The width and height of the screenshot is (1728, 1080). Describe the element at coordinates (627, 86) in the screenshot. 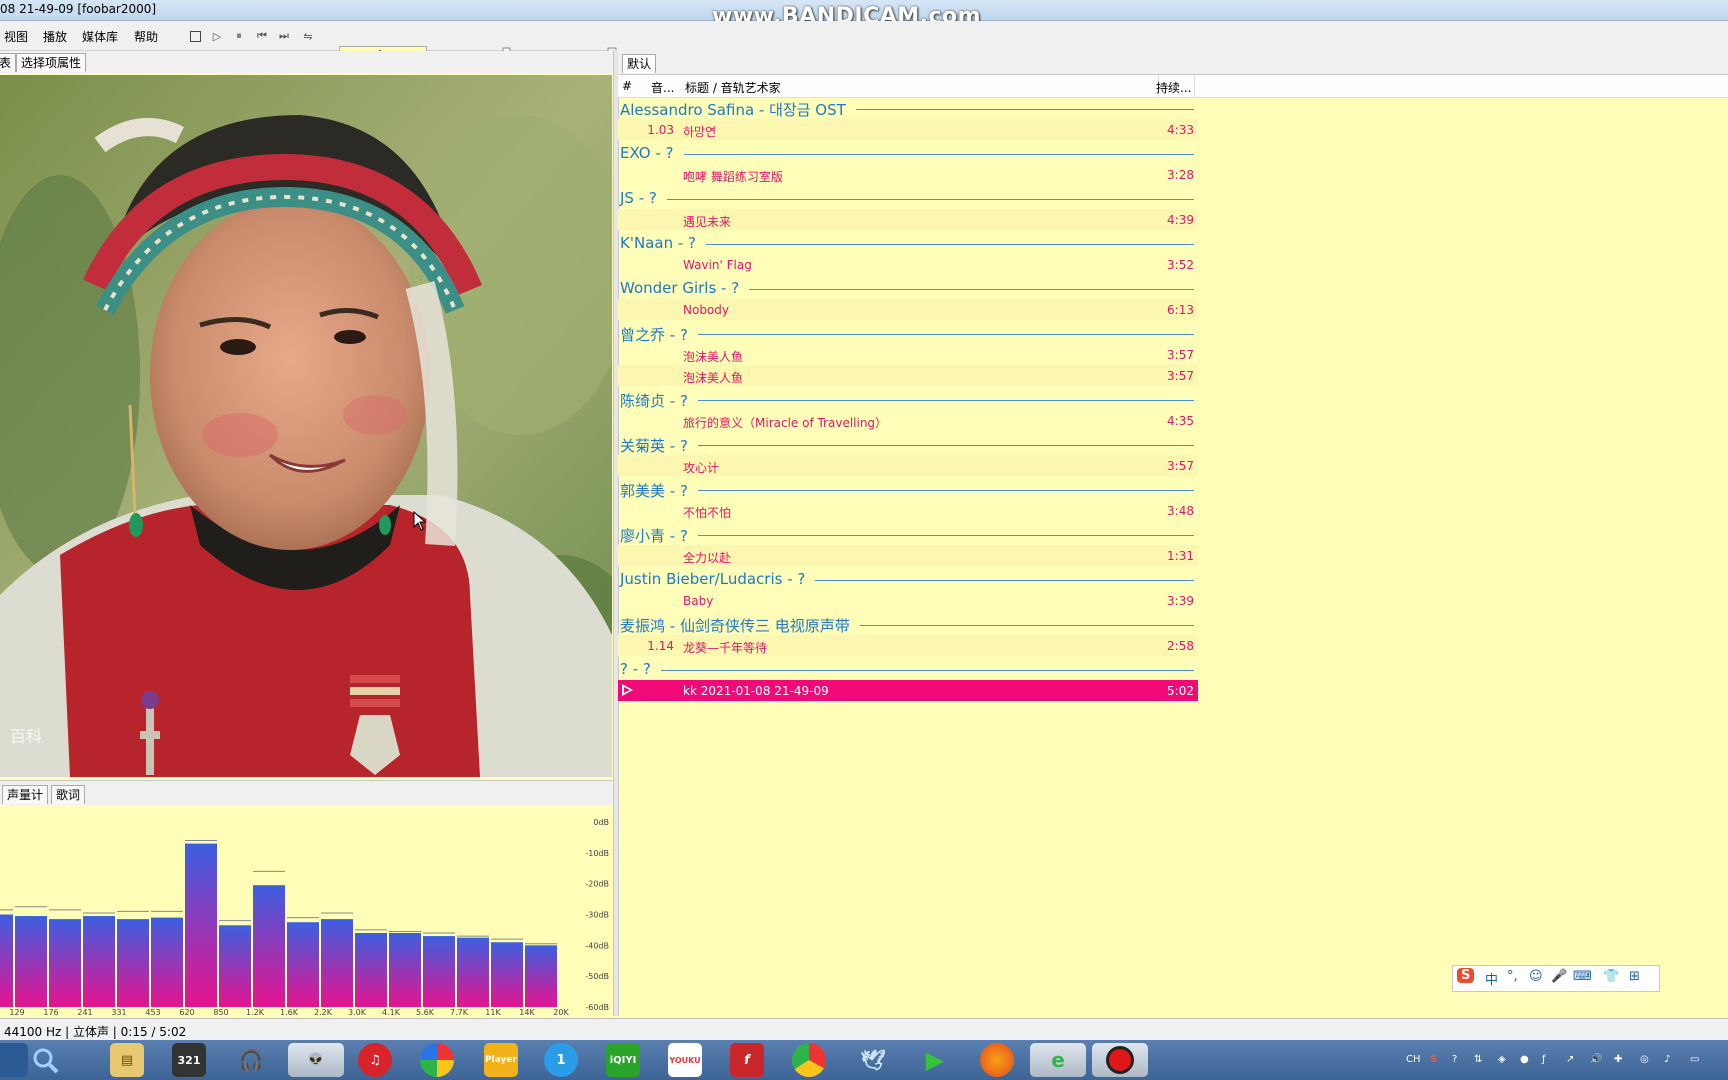

I see `col-header-index: #` at that location.